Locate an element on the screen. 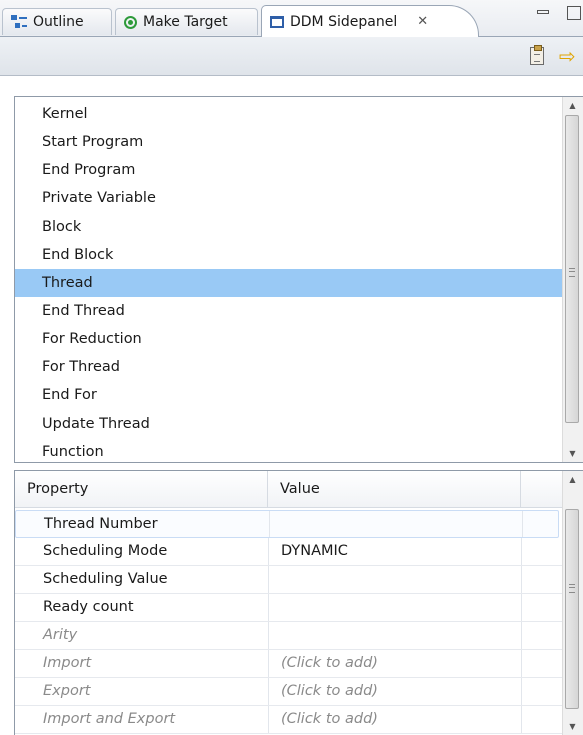  column-header-property: Property is located at coordinates (141, 489).